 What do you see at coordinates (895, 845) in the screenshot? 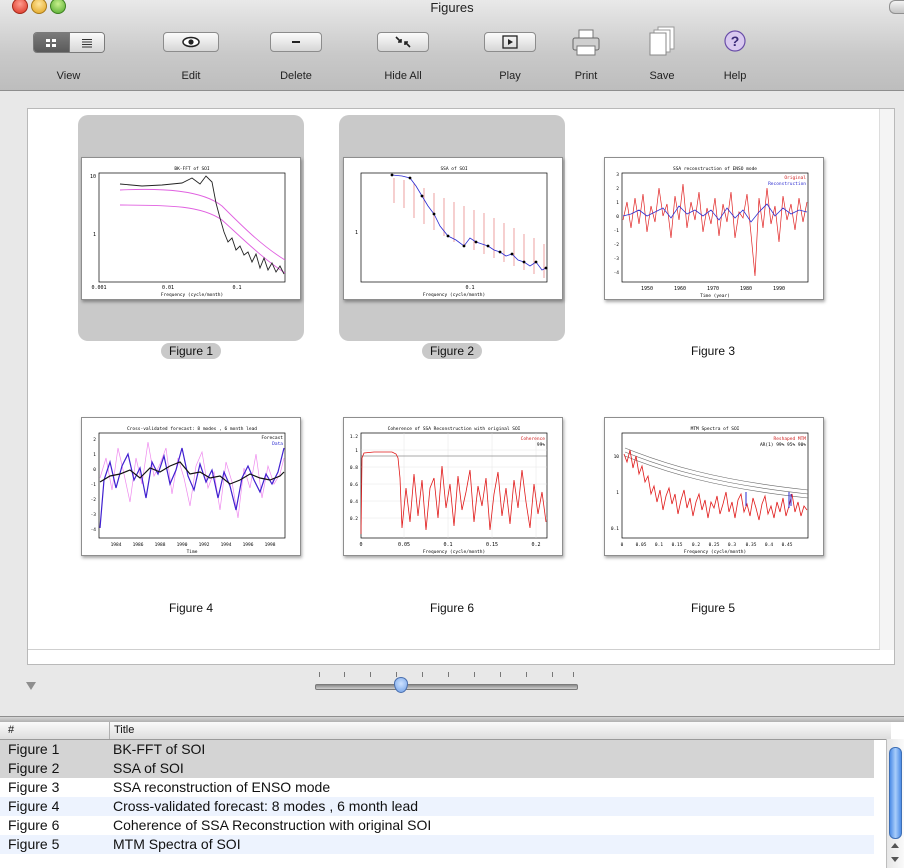
I see `scroll-up-arrow-icon` at bounding box center [895, 845].